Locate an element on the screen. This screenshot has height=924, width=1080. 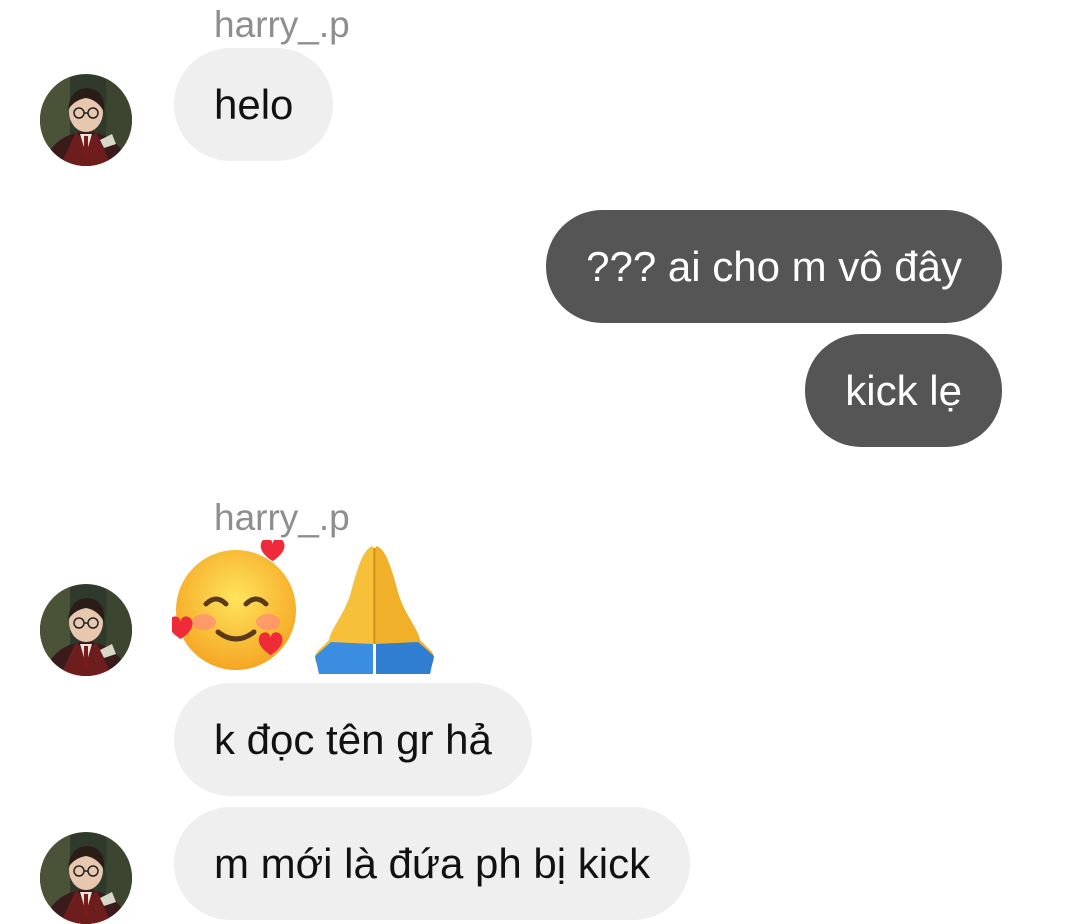
message-bubble-outgoing: kick lẹ is located at coordinates (903, 390).